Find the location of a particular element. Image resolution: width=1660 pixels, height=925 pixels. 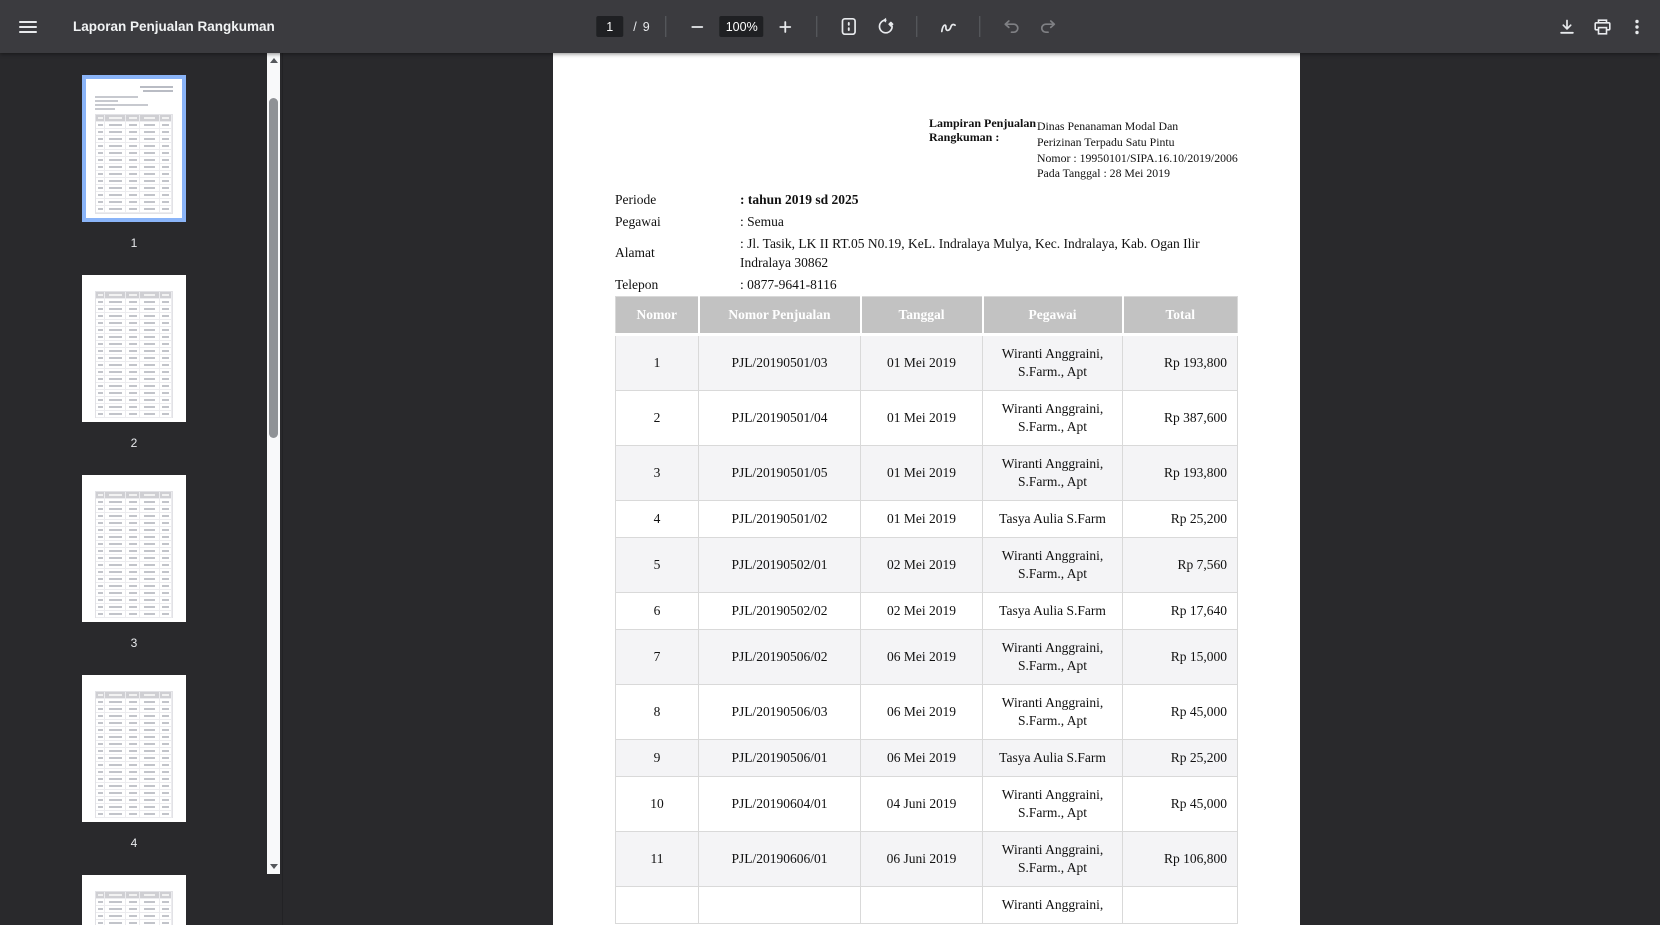

thumbnail-item: 4 is located at coordinates (134, 762).